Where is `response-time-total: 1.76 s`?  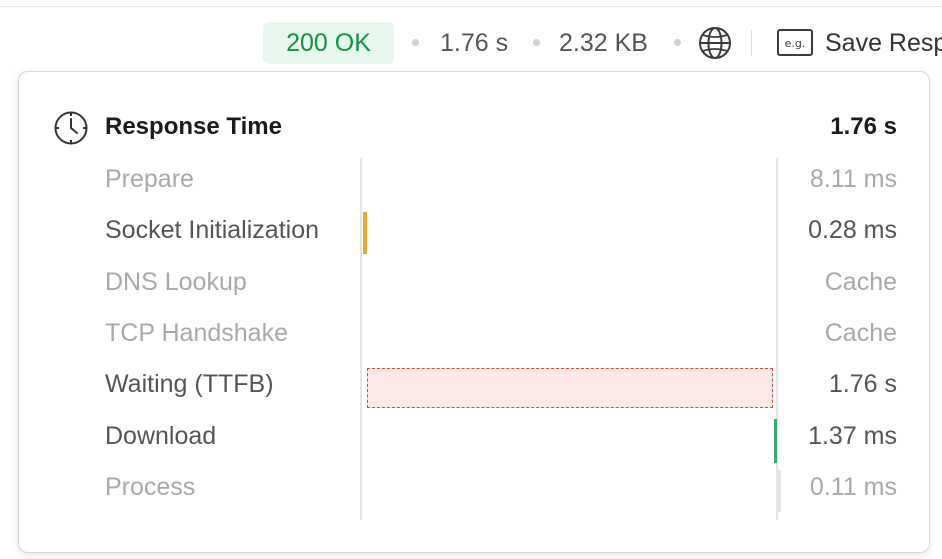
response-time-total: 1.76 s is located at coordinates (863, 126).